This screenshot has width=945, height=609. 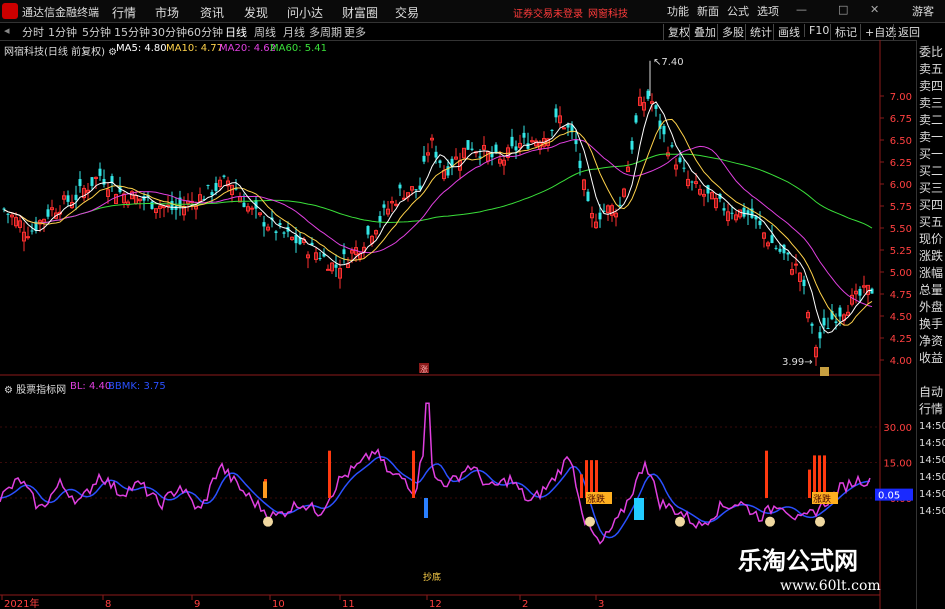 What do you see at coordinates (60, 12) in the screenshot?
I see `app-title: 通达信金融终端` at bounding box center [60, 12].